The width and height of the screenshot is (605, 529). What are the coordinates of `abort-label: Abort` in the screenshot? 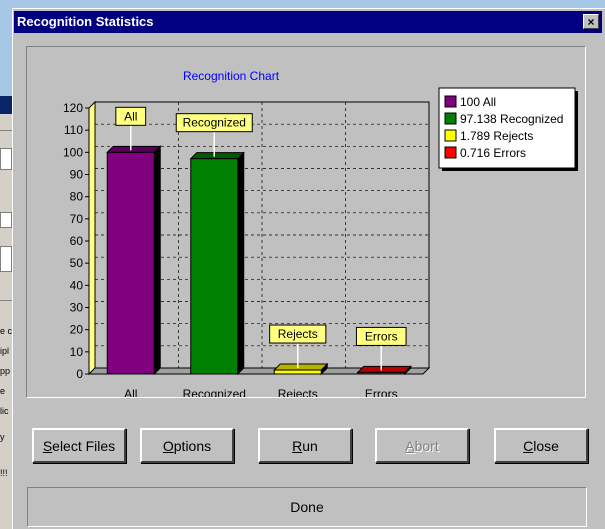 It's located at (422, 445).